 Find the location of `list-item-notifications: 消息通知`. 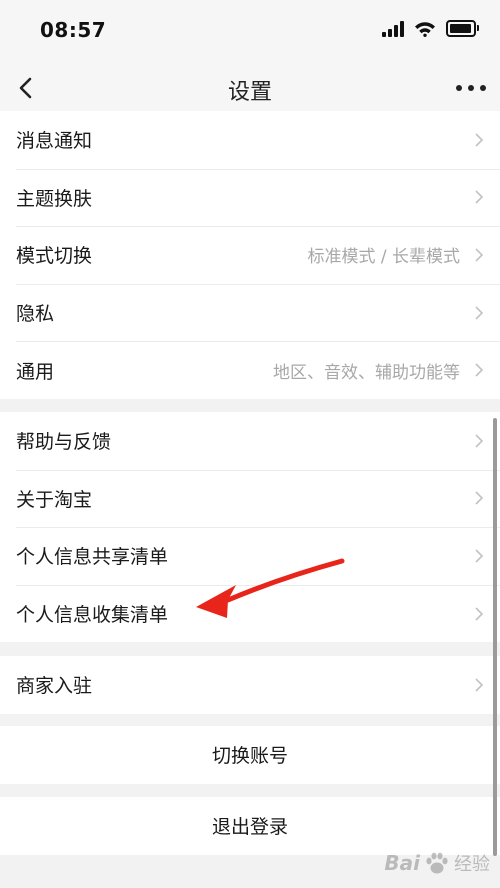

list-item-notifications: 消息通知 is located at coordinates (250, 140).